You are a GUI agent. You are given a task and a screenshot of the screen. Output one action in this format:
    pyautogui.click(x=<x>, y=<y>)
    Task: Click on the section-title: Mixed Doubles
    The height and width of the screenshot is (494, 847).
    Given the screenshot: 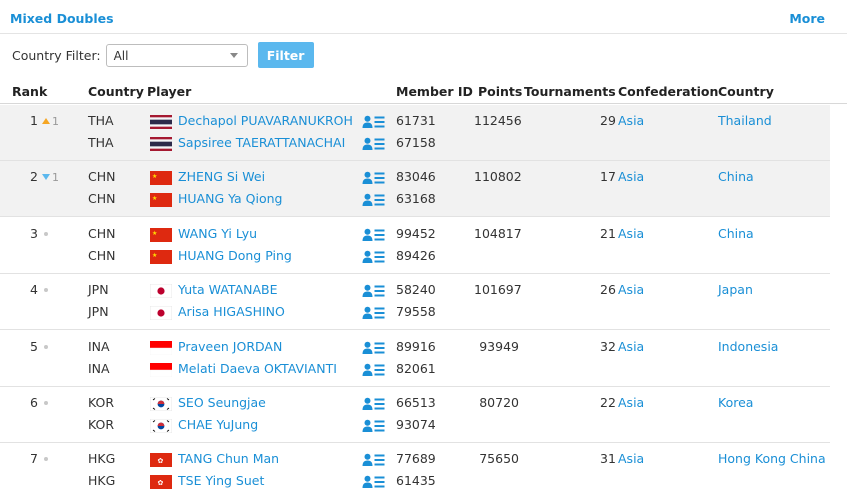 What is the action you would take?
    pyautogui.click(x=62, y=18)
    